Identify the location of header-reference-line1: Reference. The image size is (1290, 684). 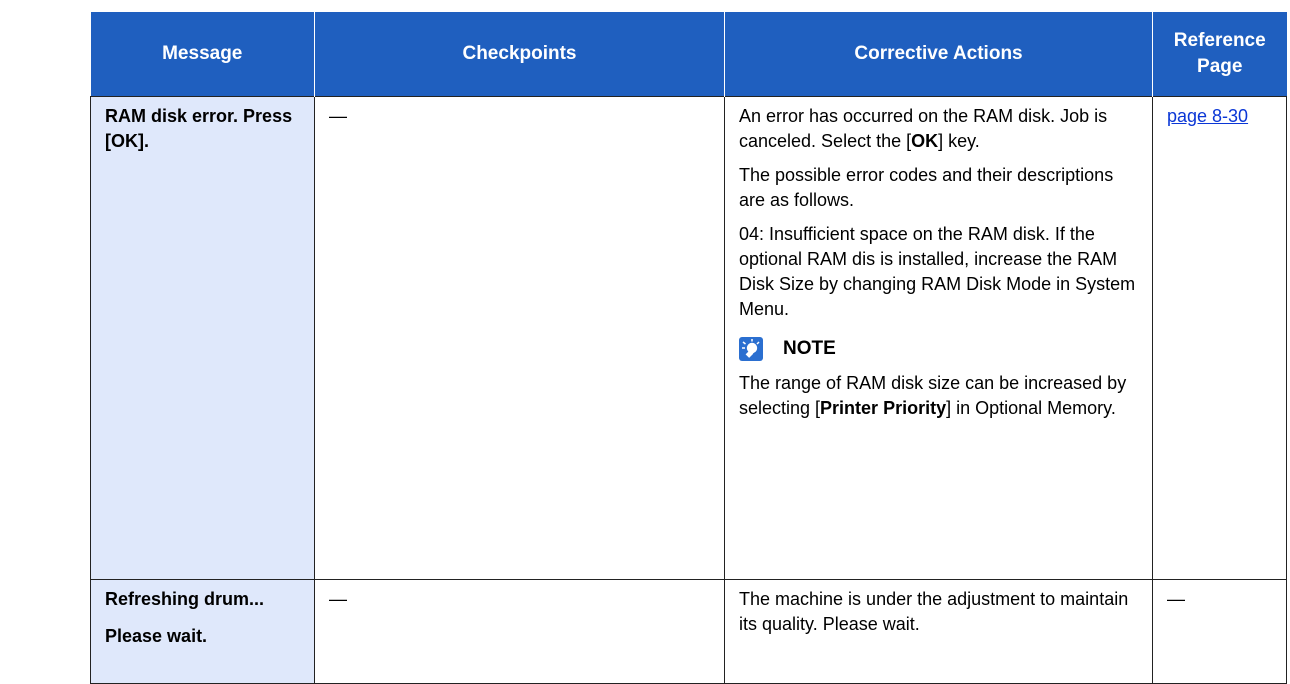
(1219, 40).